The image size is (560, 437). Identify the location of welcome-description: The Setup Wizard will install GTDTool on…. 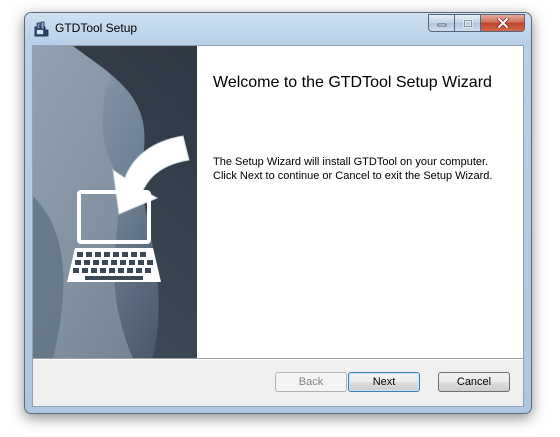
(353, 169).